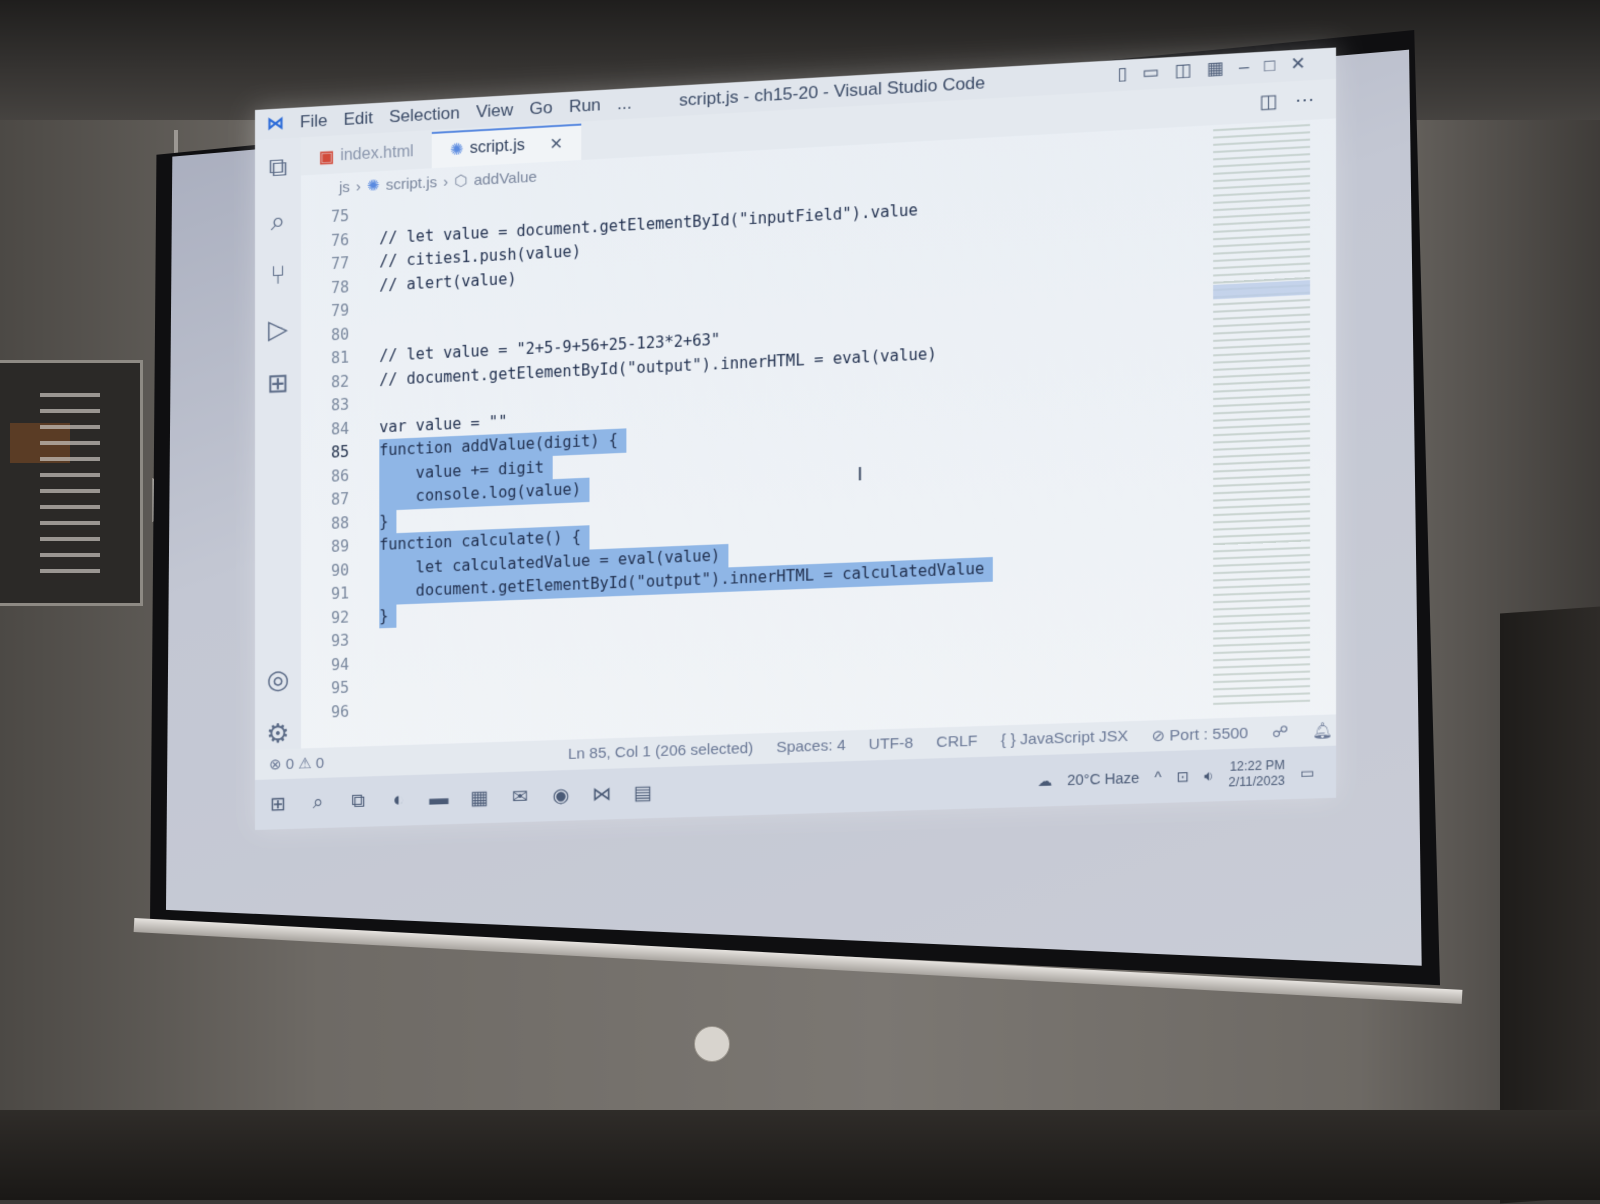 The height and width of the screenshot is (1204, 1600). I want to click on display-grill, so click(70, 483).